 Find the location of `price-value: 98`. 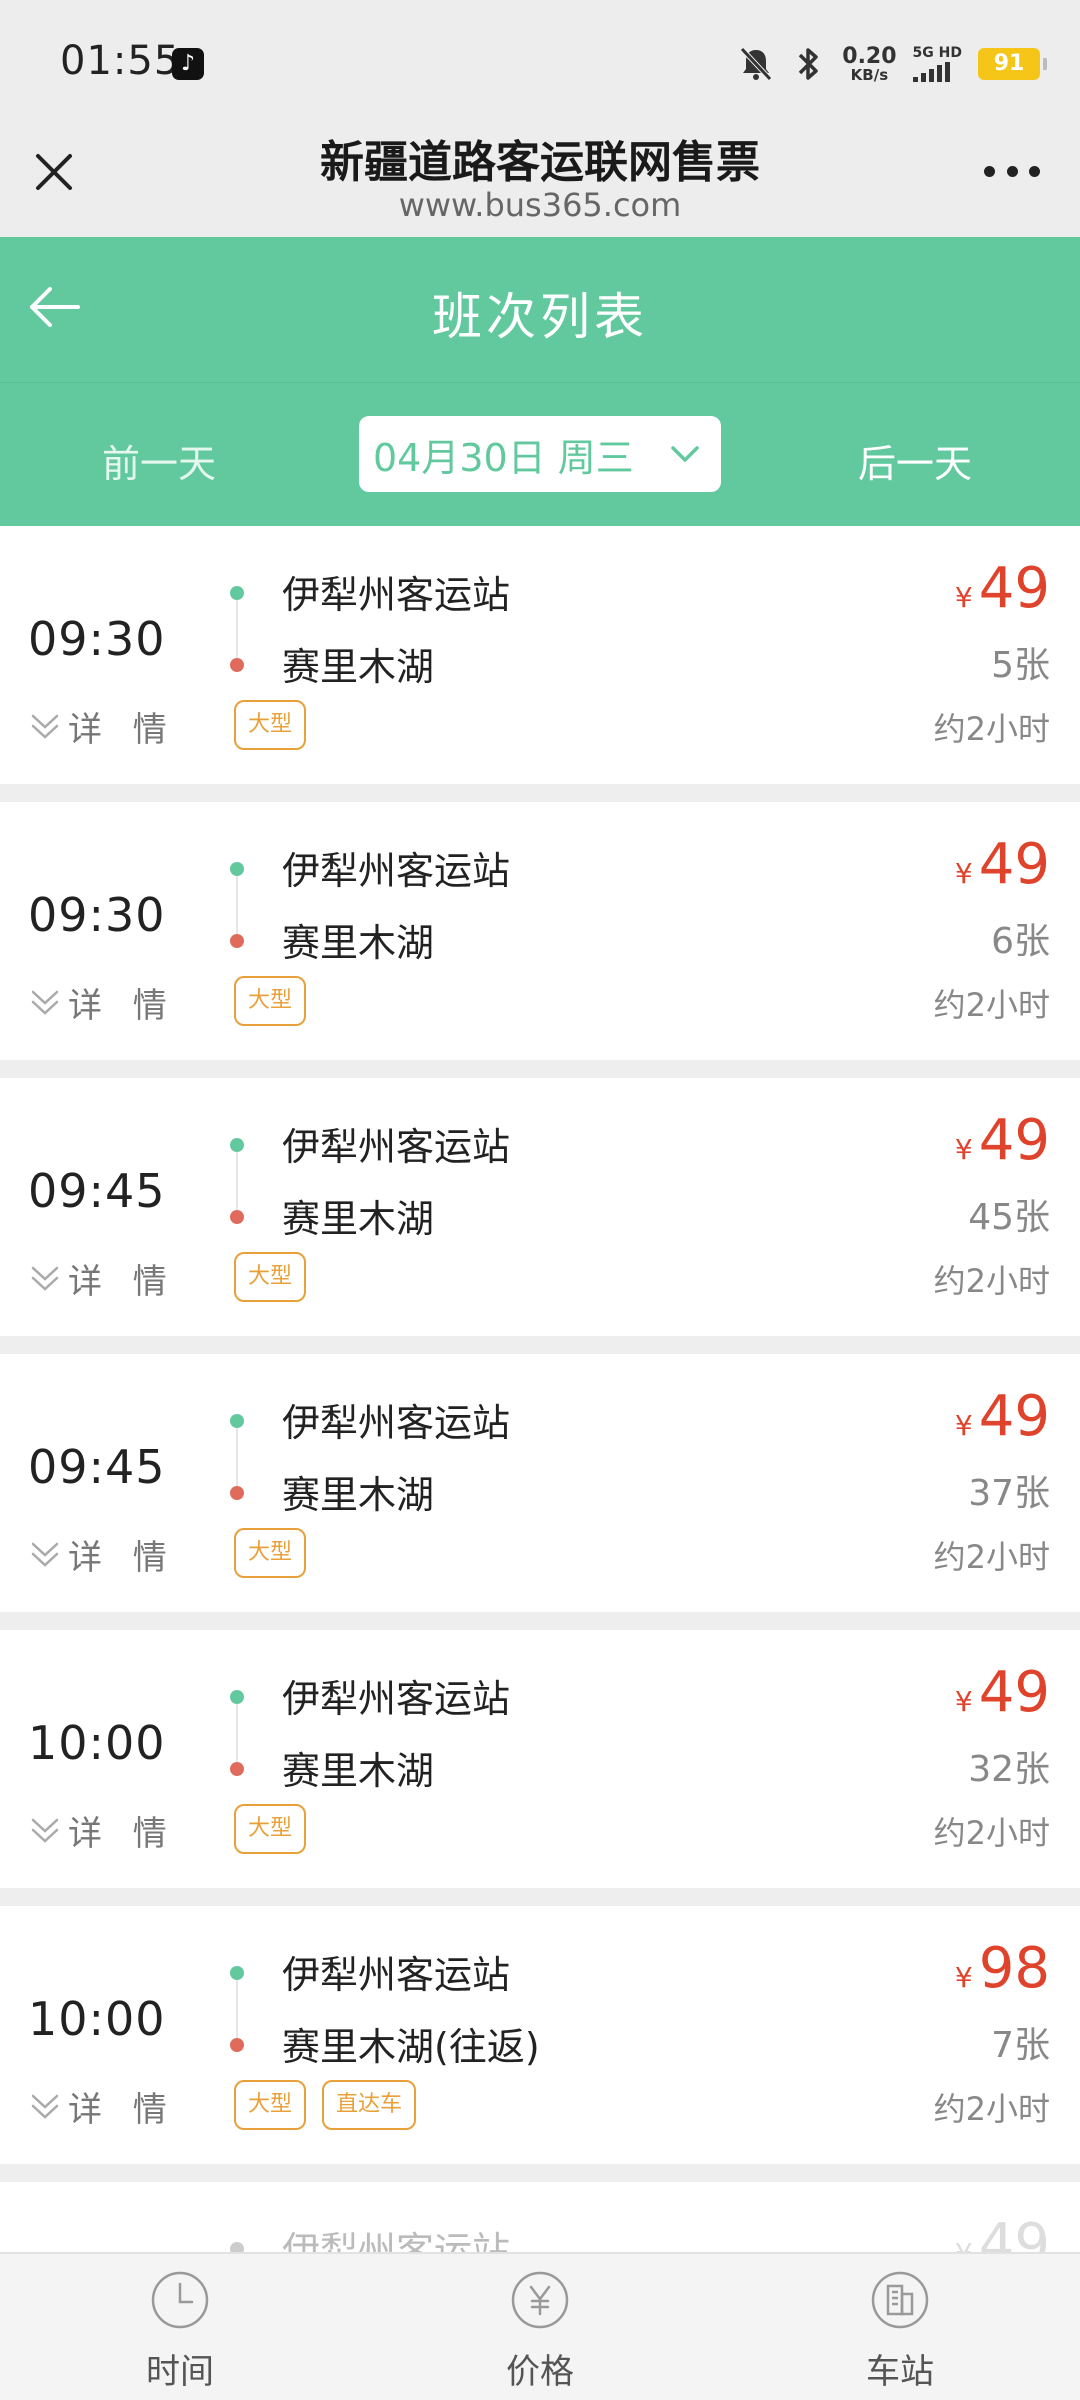

price-value: 98 is located at coordinates (1014, 1968).